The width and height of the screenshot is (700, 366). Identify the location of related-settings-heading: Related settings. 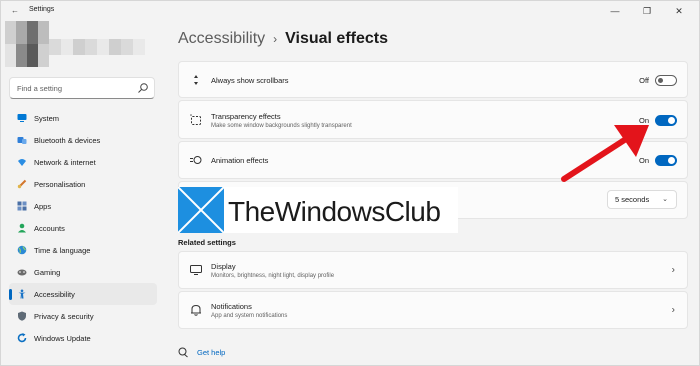
(207, 242).